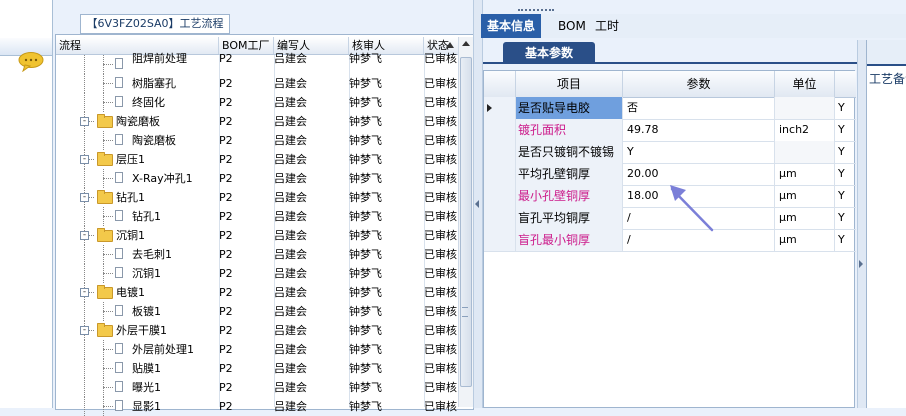  Describe the element at coordinates (257, 292) in the screenshot. I see `tree-row: - 电镀1 P2 吕建会 钟梦飞 已审核` at that location.